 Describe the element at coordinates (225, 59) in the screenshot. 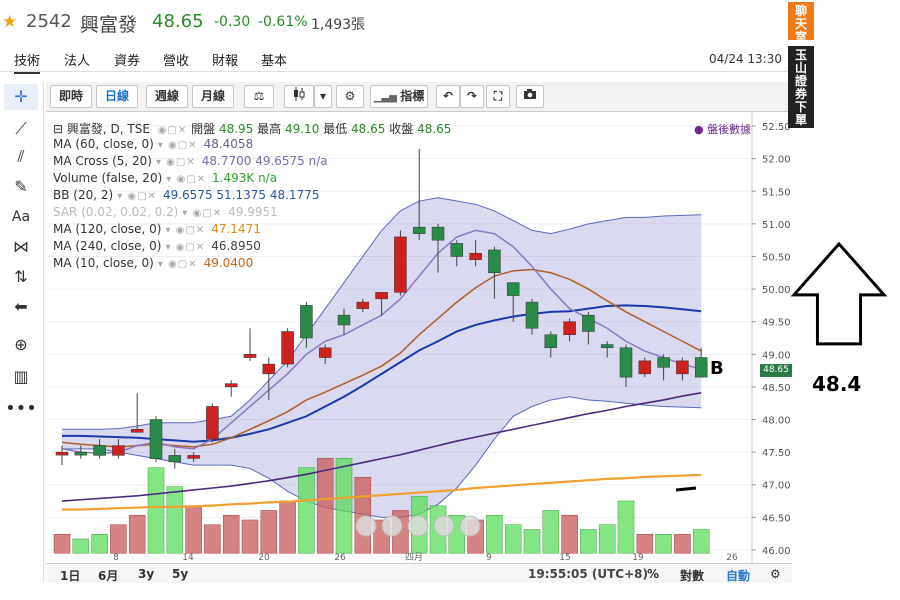

I see `tab-financials: 財報` at that location.